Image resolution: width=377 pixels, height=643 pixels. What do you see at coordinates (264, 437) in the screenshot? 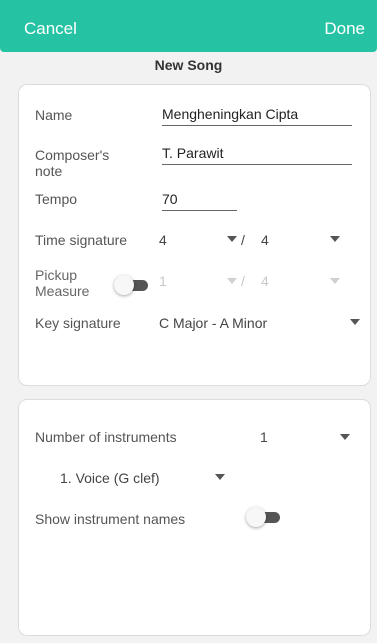
I see `number-of-instruments-select: 1` at bounding box center [264, 437].